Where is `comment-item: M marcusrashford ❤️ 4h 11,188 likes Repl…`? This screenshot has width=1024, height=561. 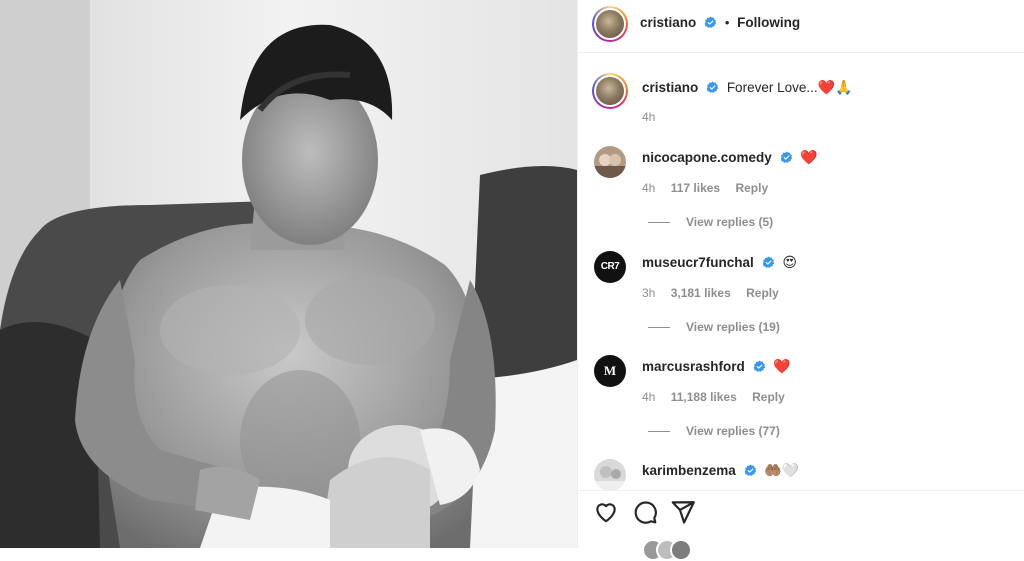 comment-item: M marcusrashford ❤️ 4h 11,188 likes Repl… is located at coordinates (801, 402).